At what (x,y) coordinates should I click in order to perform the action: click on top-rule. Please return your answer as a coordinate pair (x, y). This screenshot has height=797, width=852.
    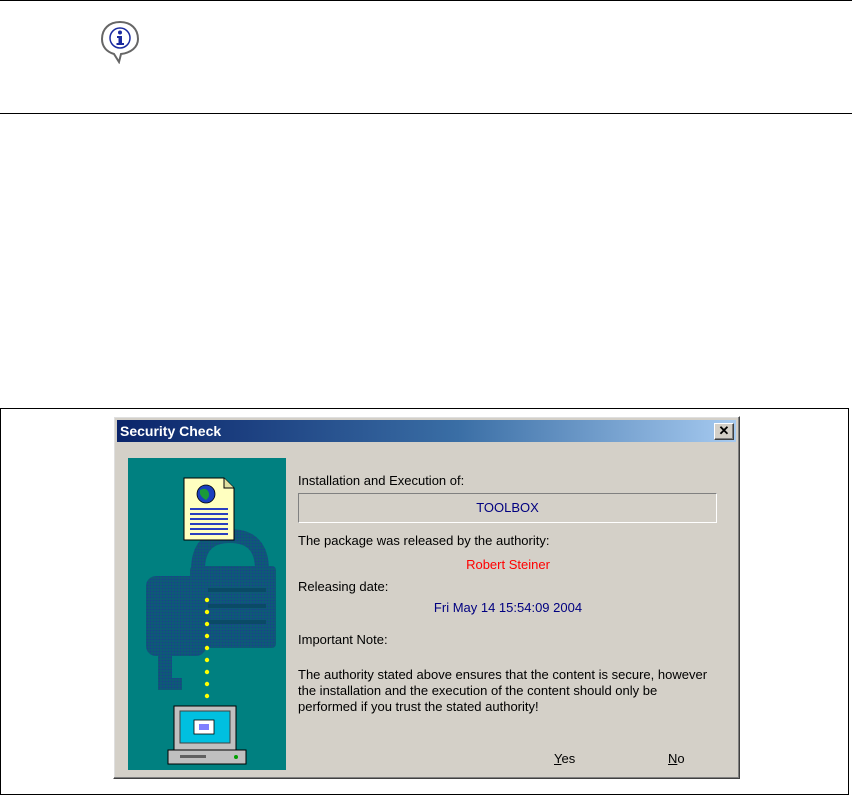
    Looking at the image, I should click on (426, 0).